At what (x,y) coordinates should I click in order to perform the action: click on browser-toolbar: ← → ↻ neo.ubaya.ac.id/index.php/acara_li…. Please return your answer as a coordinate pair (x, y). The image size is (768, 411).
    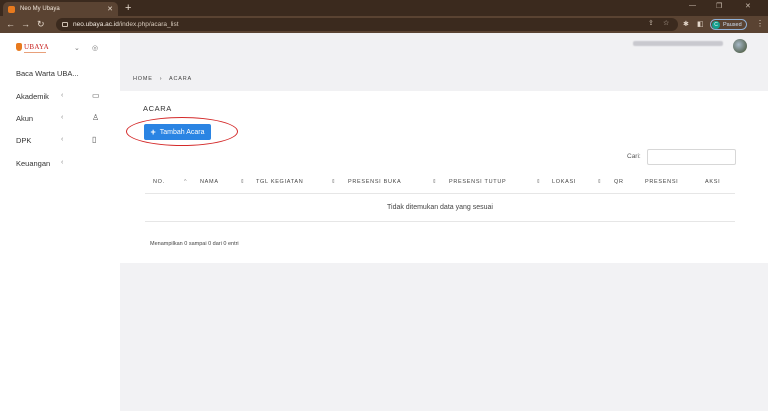
    Looking at the image, I should click on (384, 24).